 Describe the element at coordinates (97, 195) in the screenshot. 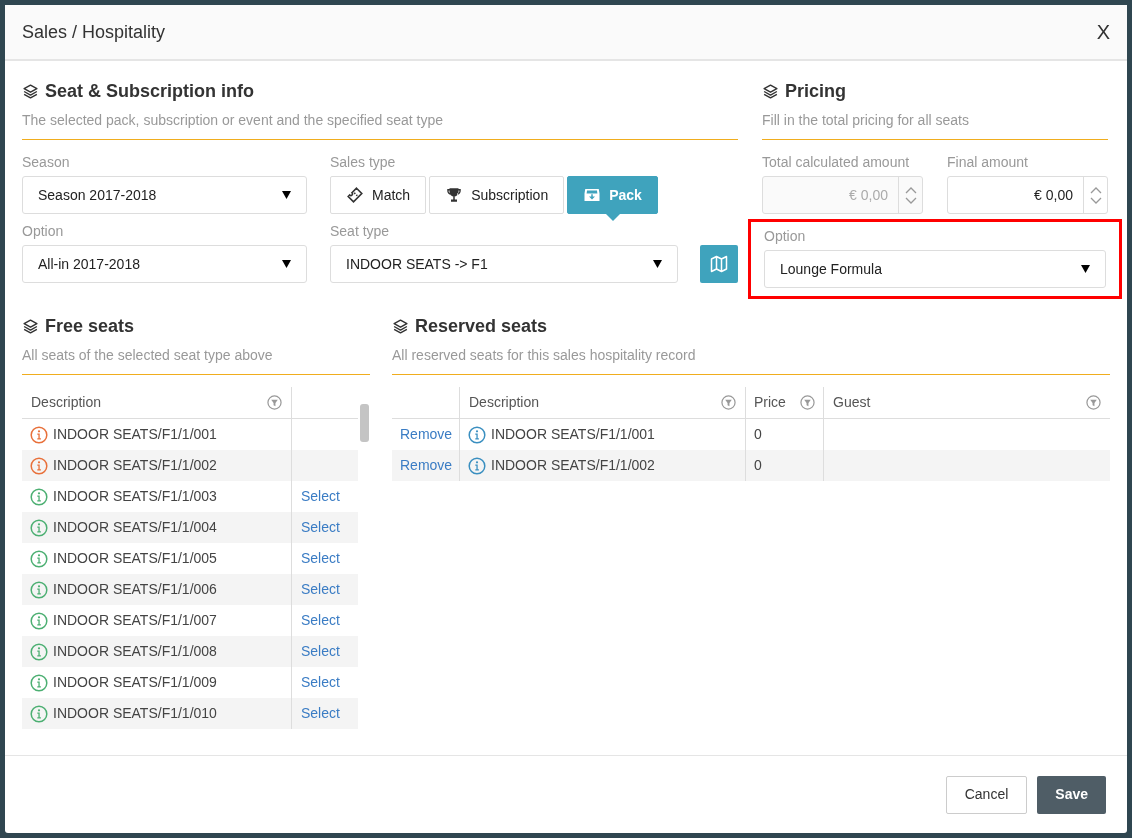

I see `select-value: Season 2017-2018` at that location.